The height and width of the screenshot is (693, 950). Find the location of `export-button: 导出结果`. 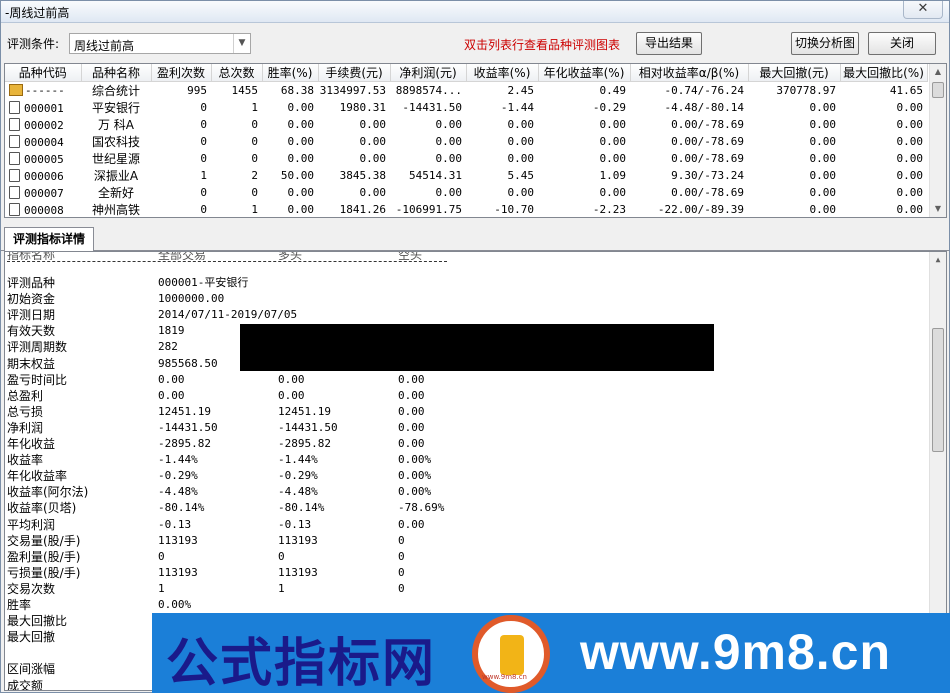

export-button: 导出结果 is located at coordinates (669, 43).